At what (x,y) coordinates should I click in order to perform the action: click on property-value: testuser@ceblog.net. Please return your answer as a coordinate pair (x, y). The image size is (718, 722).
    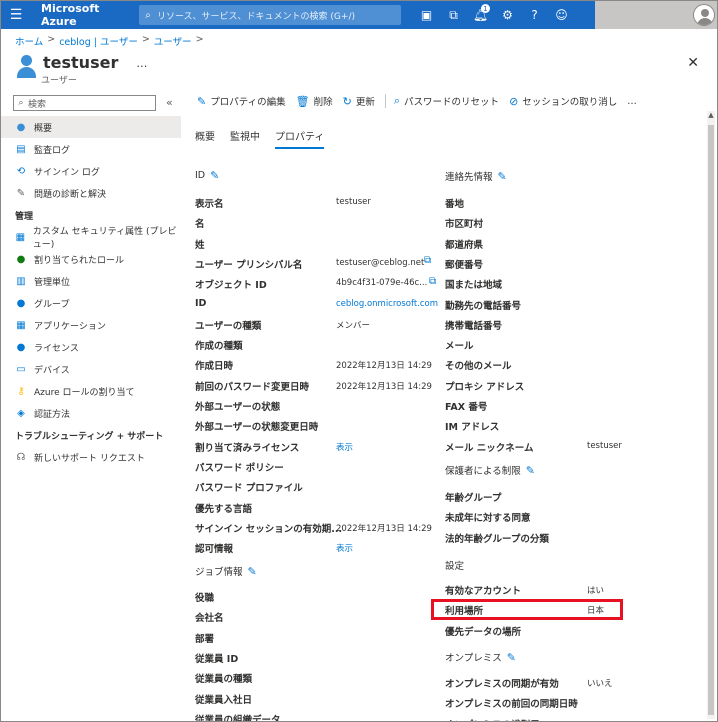
    Looking at the image, I should click on (380, 262).